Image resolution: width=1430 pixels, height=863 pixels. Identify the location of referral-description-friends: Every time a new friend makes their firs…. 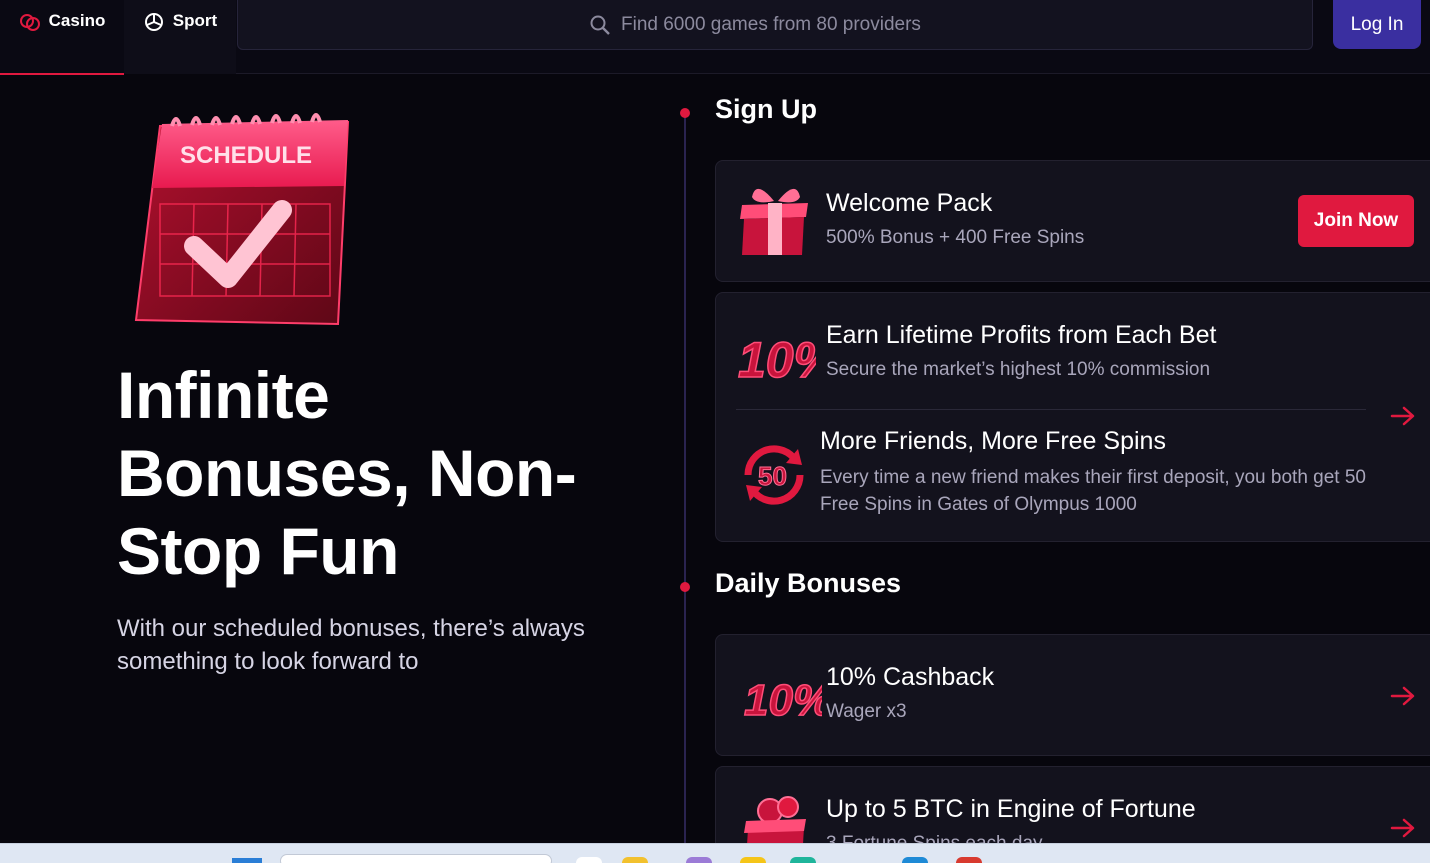
(1093, 491).